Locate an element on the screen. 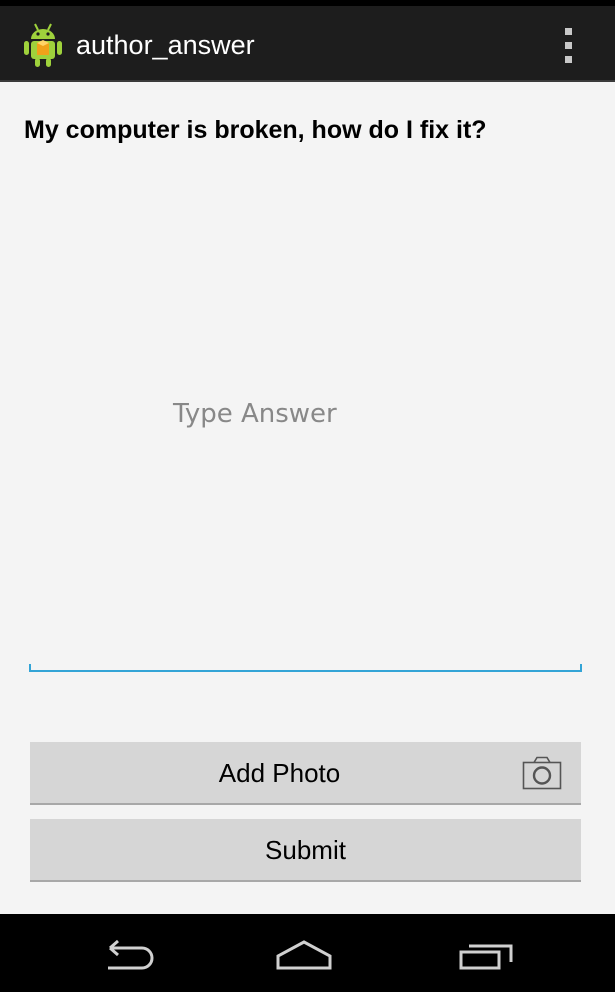 Image resolution: width=615 pixels, height=992 pixels. home-icon is located at coordinates (304, 954).